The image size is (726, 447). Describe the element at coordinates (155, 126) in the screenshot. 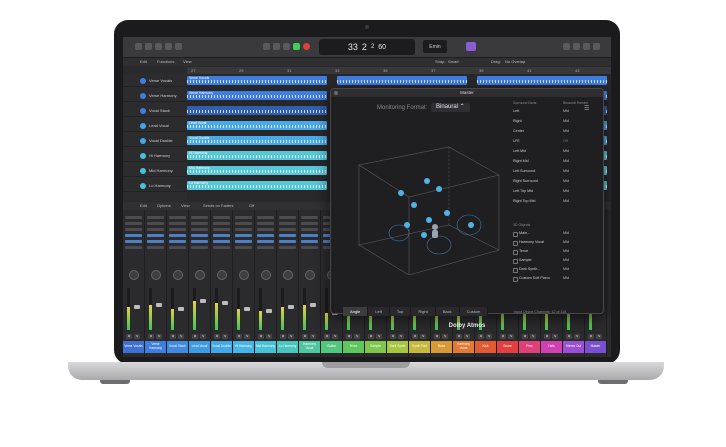

I see `track-header: Lead Vocal` at that location.